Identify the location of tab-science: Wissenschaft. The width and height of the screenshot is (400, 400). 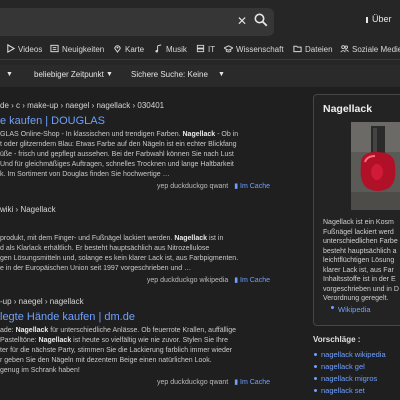
(253, 49).